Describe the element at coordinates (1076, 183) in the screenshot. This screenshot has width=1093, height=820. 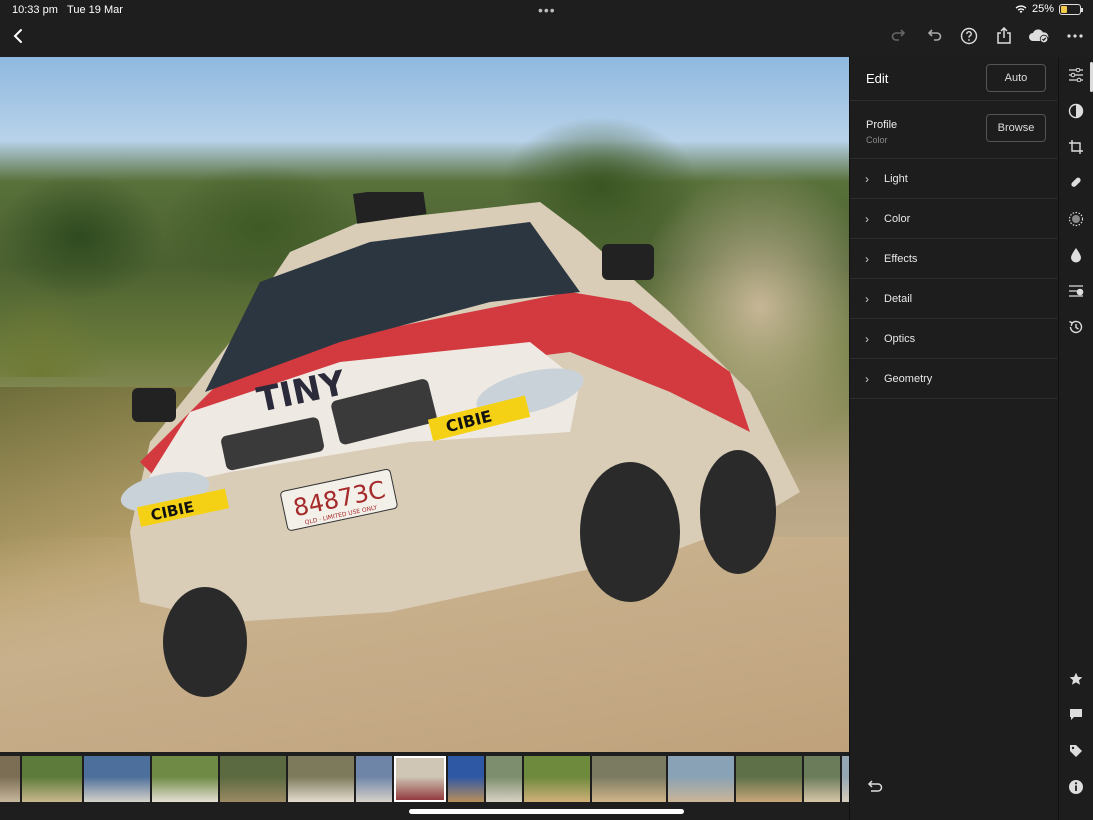
I see `healing-brush-icon` at that location.